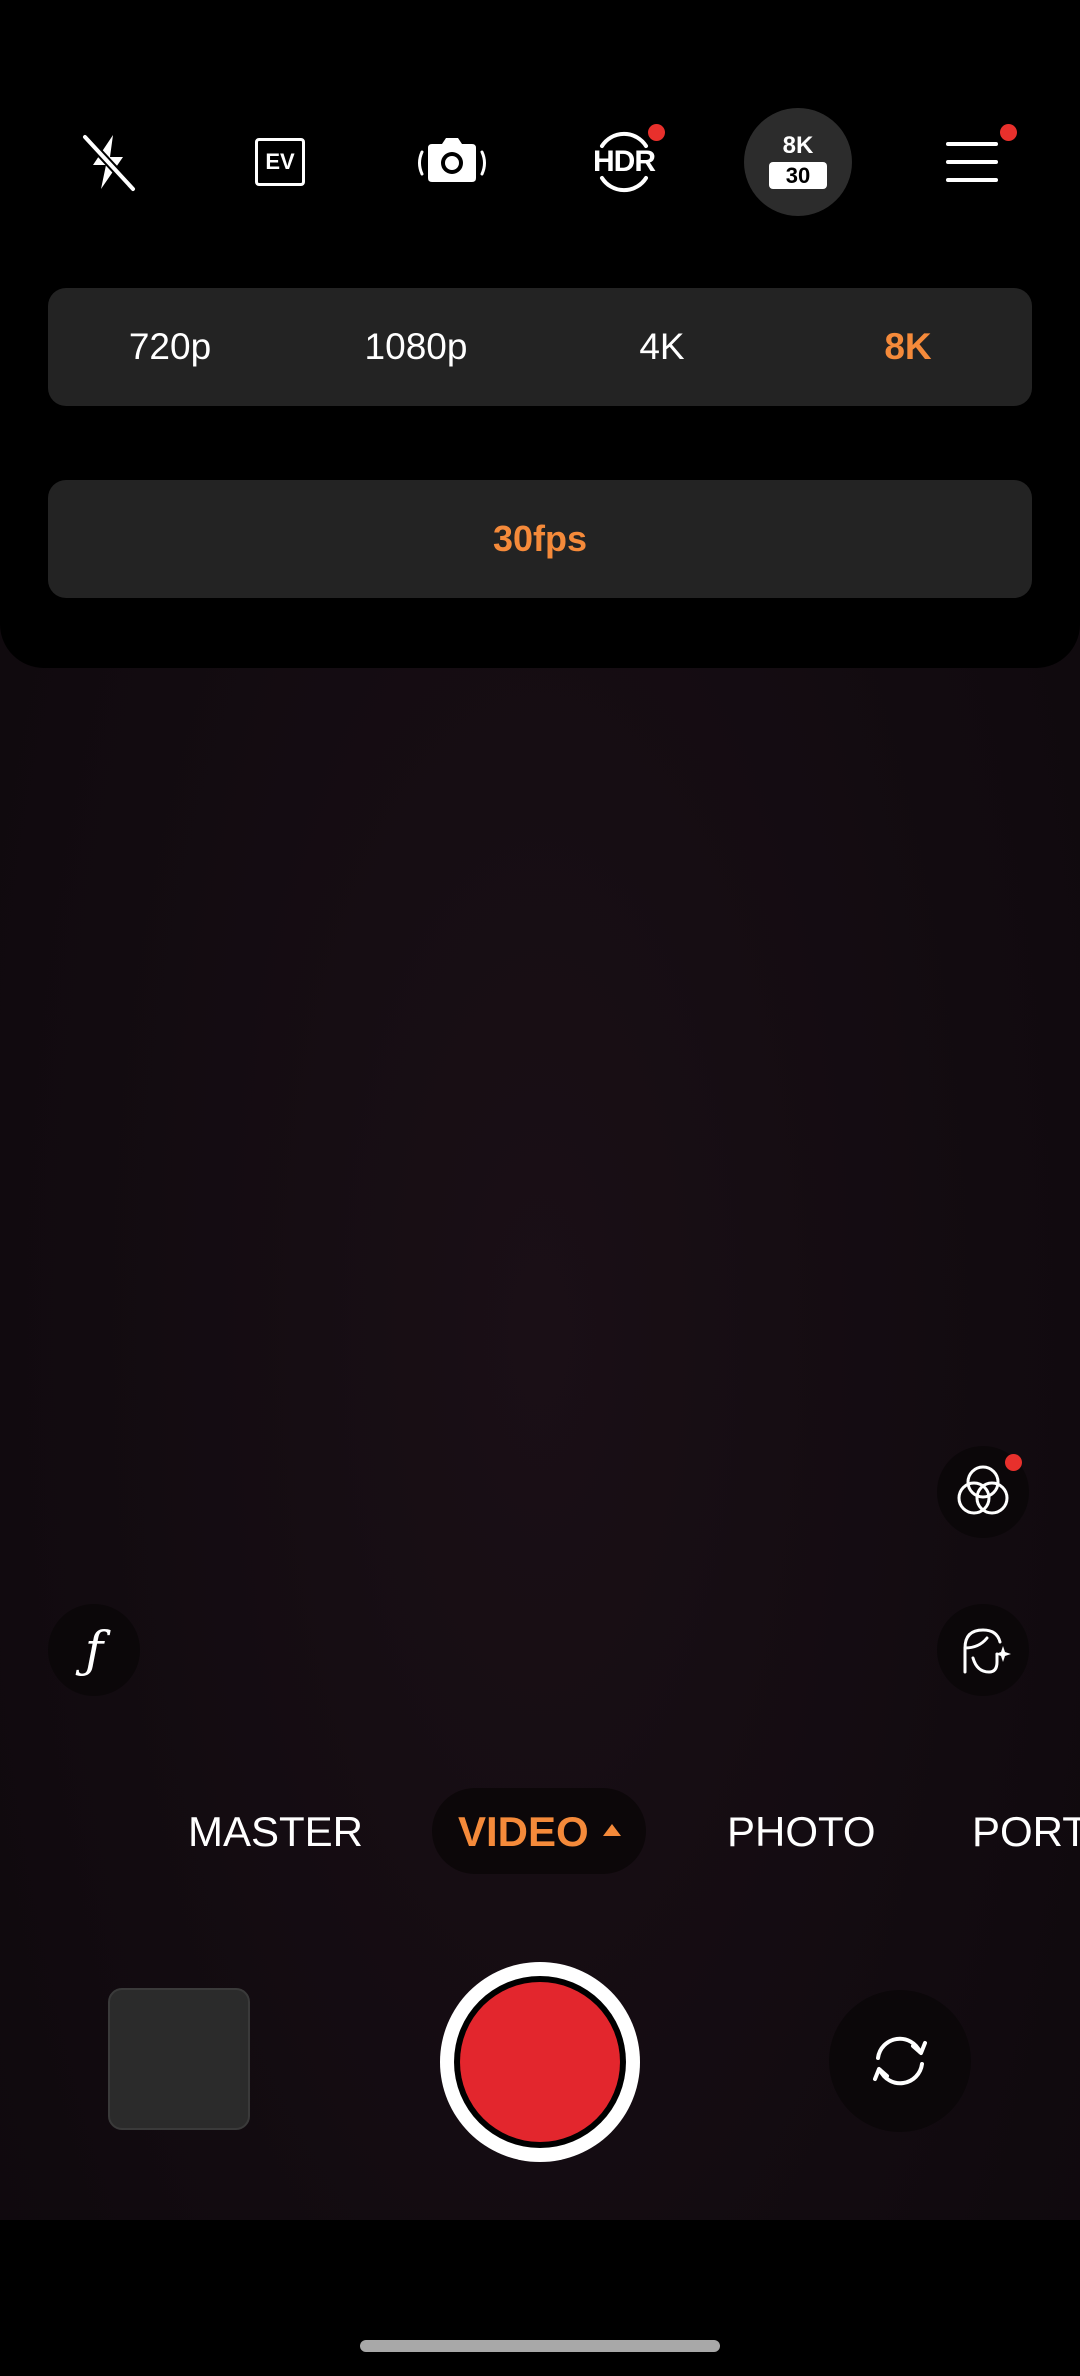 The width and height of the screenshot is (1080, 2376). I want to click on resolution-option-8k: 8K, so click(908, 347).